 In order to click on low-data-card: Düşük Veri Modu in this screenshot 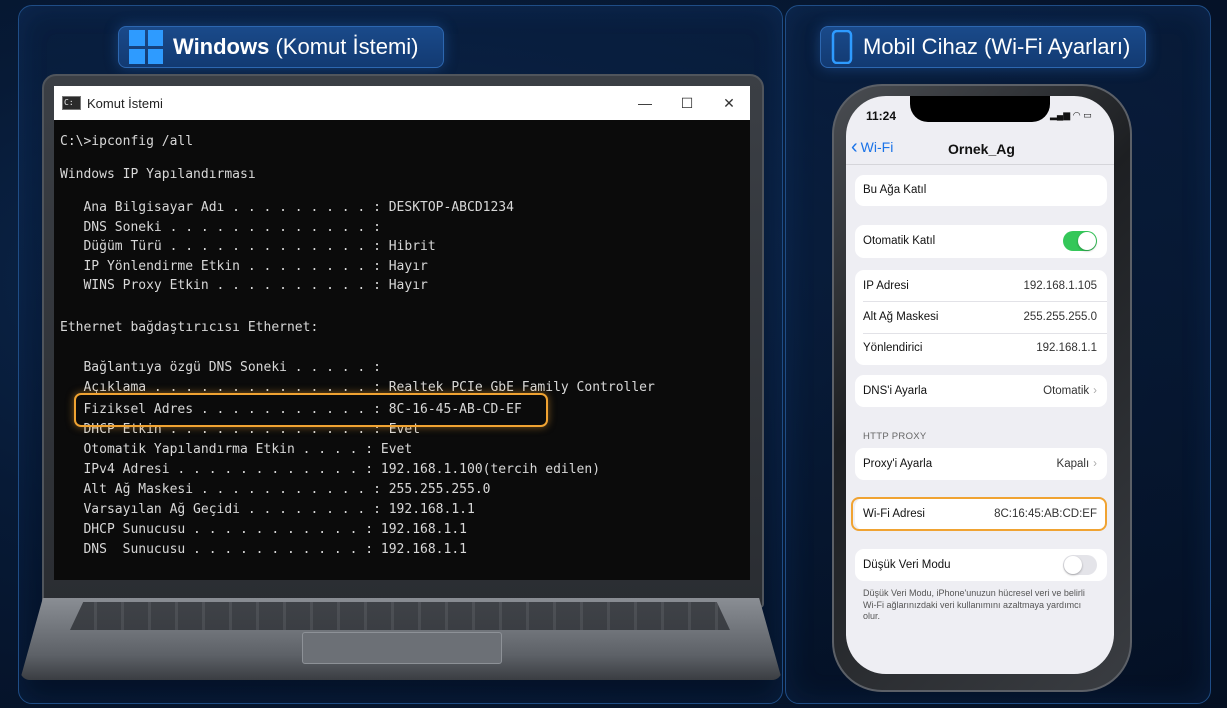, I will do `click(981, 565)`.